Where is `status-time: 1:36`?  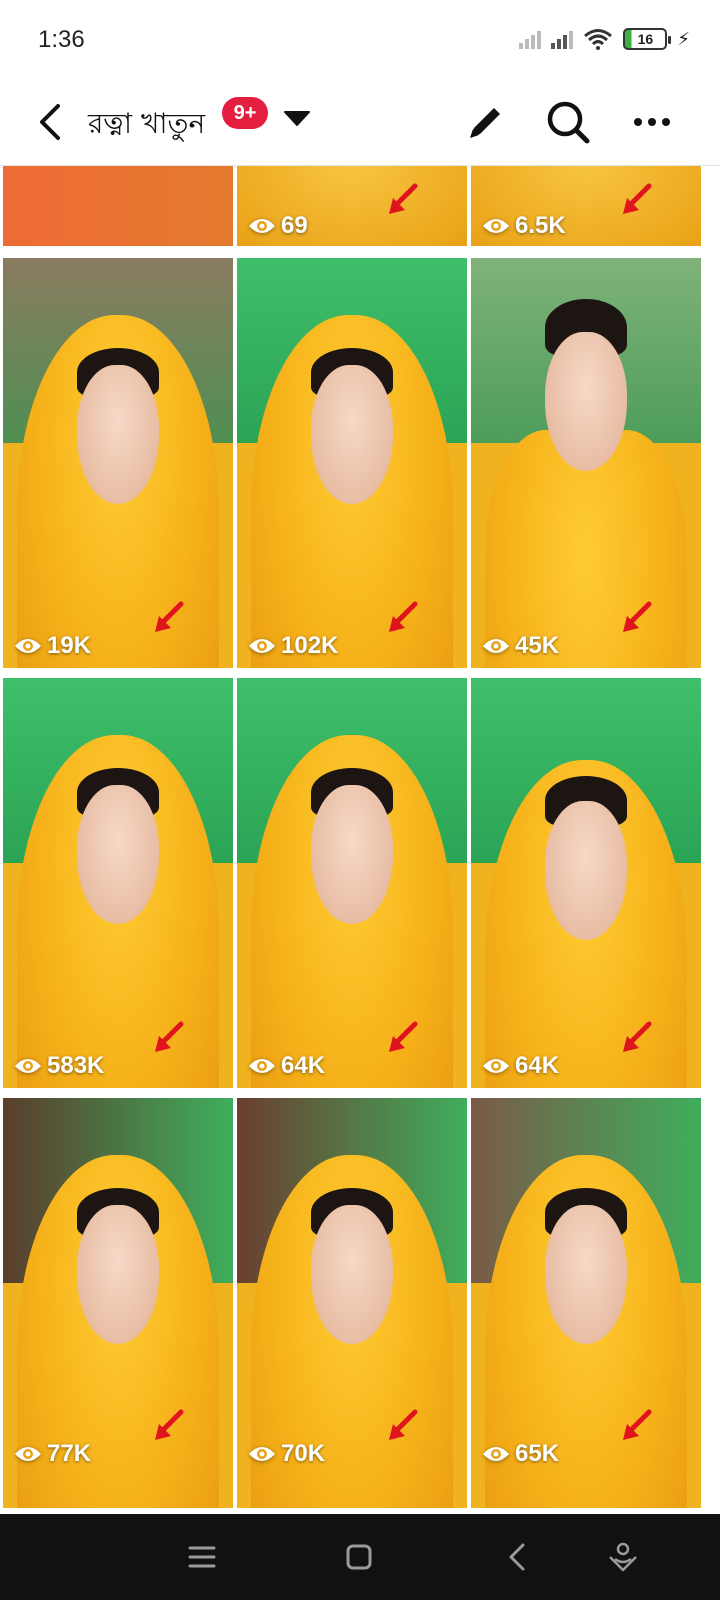 status-time: 1:36 is located at coordinates (61, 39).